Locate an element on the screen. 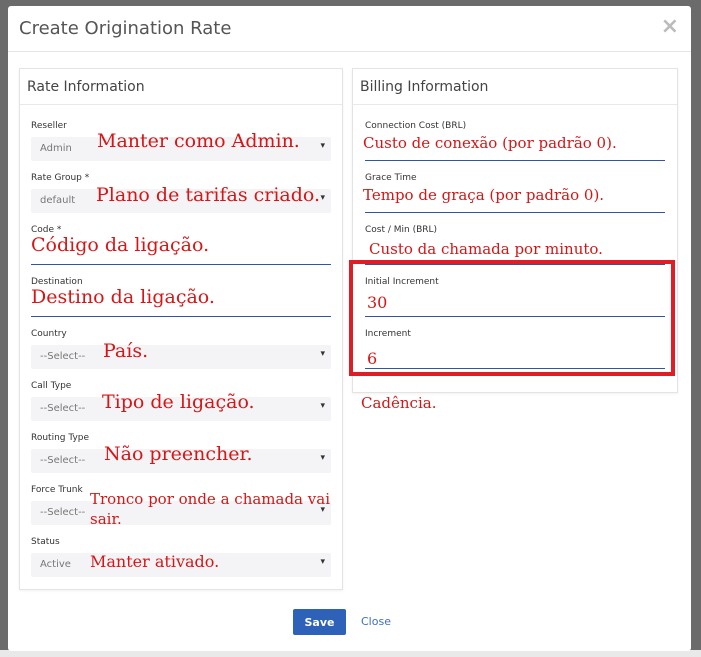 Image resolution: width=701 pixels, height=657 pixels. code-input is located at coordinates (181, 264).